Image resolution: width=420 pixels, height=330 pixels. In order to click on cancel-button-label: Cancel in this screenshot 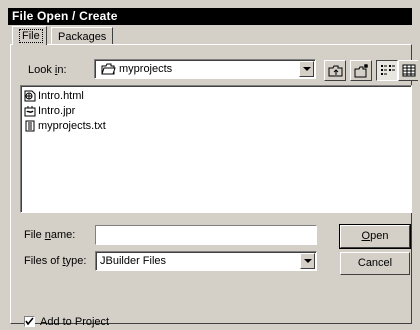, I will do `click(375, 263)`.